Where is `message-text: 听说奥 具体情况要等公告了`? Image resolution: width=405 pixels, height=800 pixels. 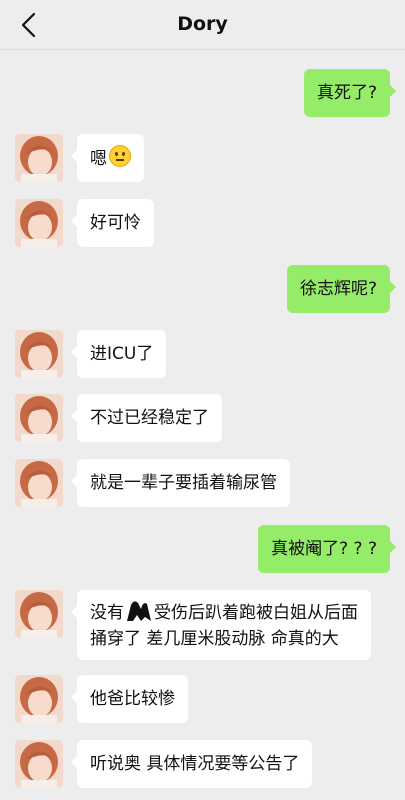 message-text: 听说奥 具体情况要等公告了 is located at coordinates (195, 764).